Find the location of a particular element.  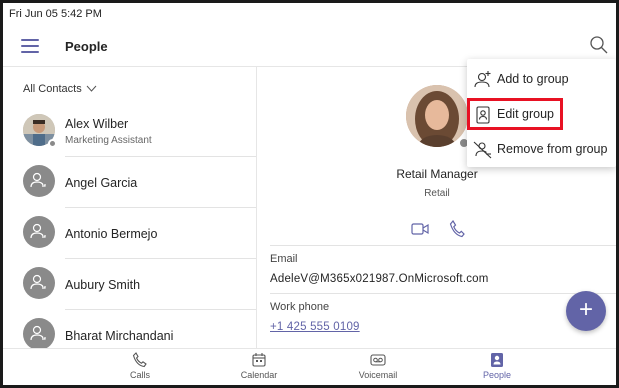

contact-item-alex-wilber: Alex Wilber Marketing Assistant is located at coordinates (129, 132).